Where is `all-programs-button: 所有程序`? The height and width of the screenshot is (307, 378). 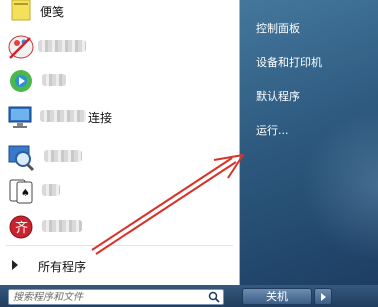
all-programs-button: 所有程序 is located at coordinates (119, 265).